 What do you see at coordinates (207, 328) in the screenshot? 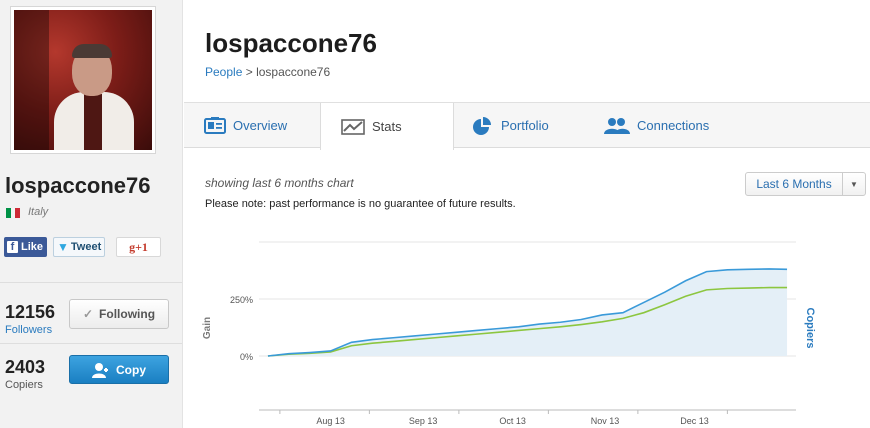
I see `y-axis-title: Gain` at bounding box center [207, 328].